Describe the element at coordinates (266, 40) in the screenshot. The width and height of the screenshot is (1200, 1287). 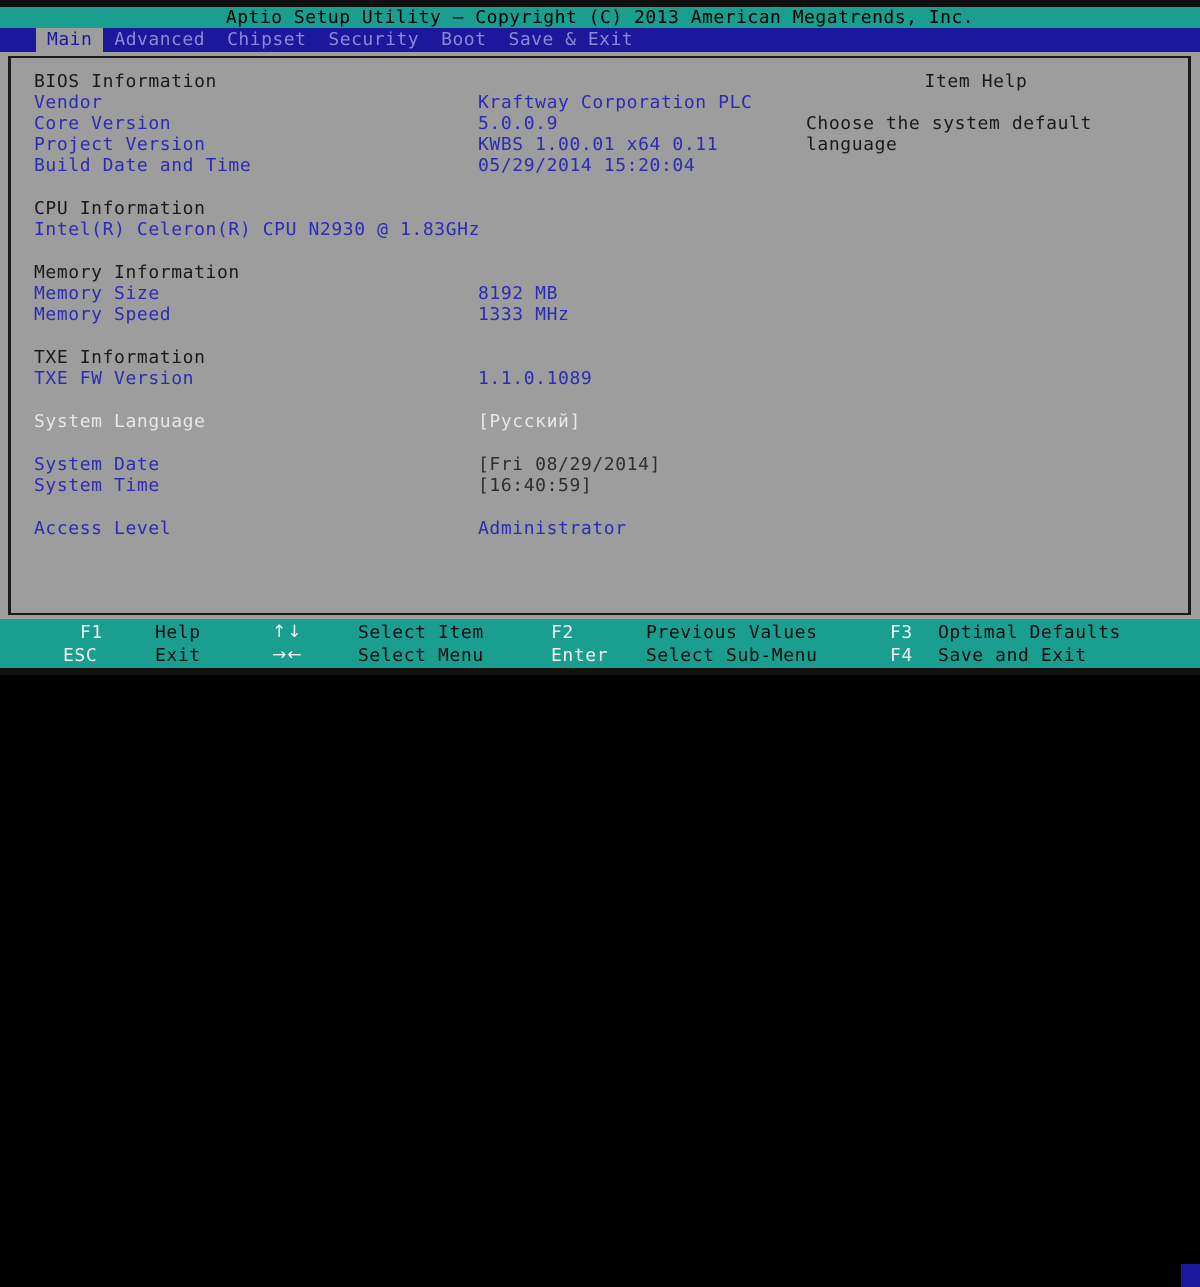
I see `tab-chipset: Chipset` at that location.